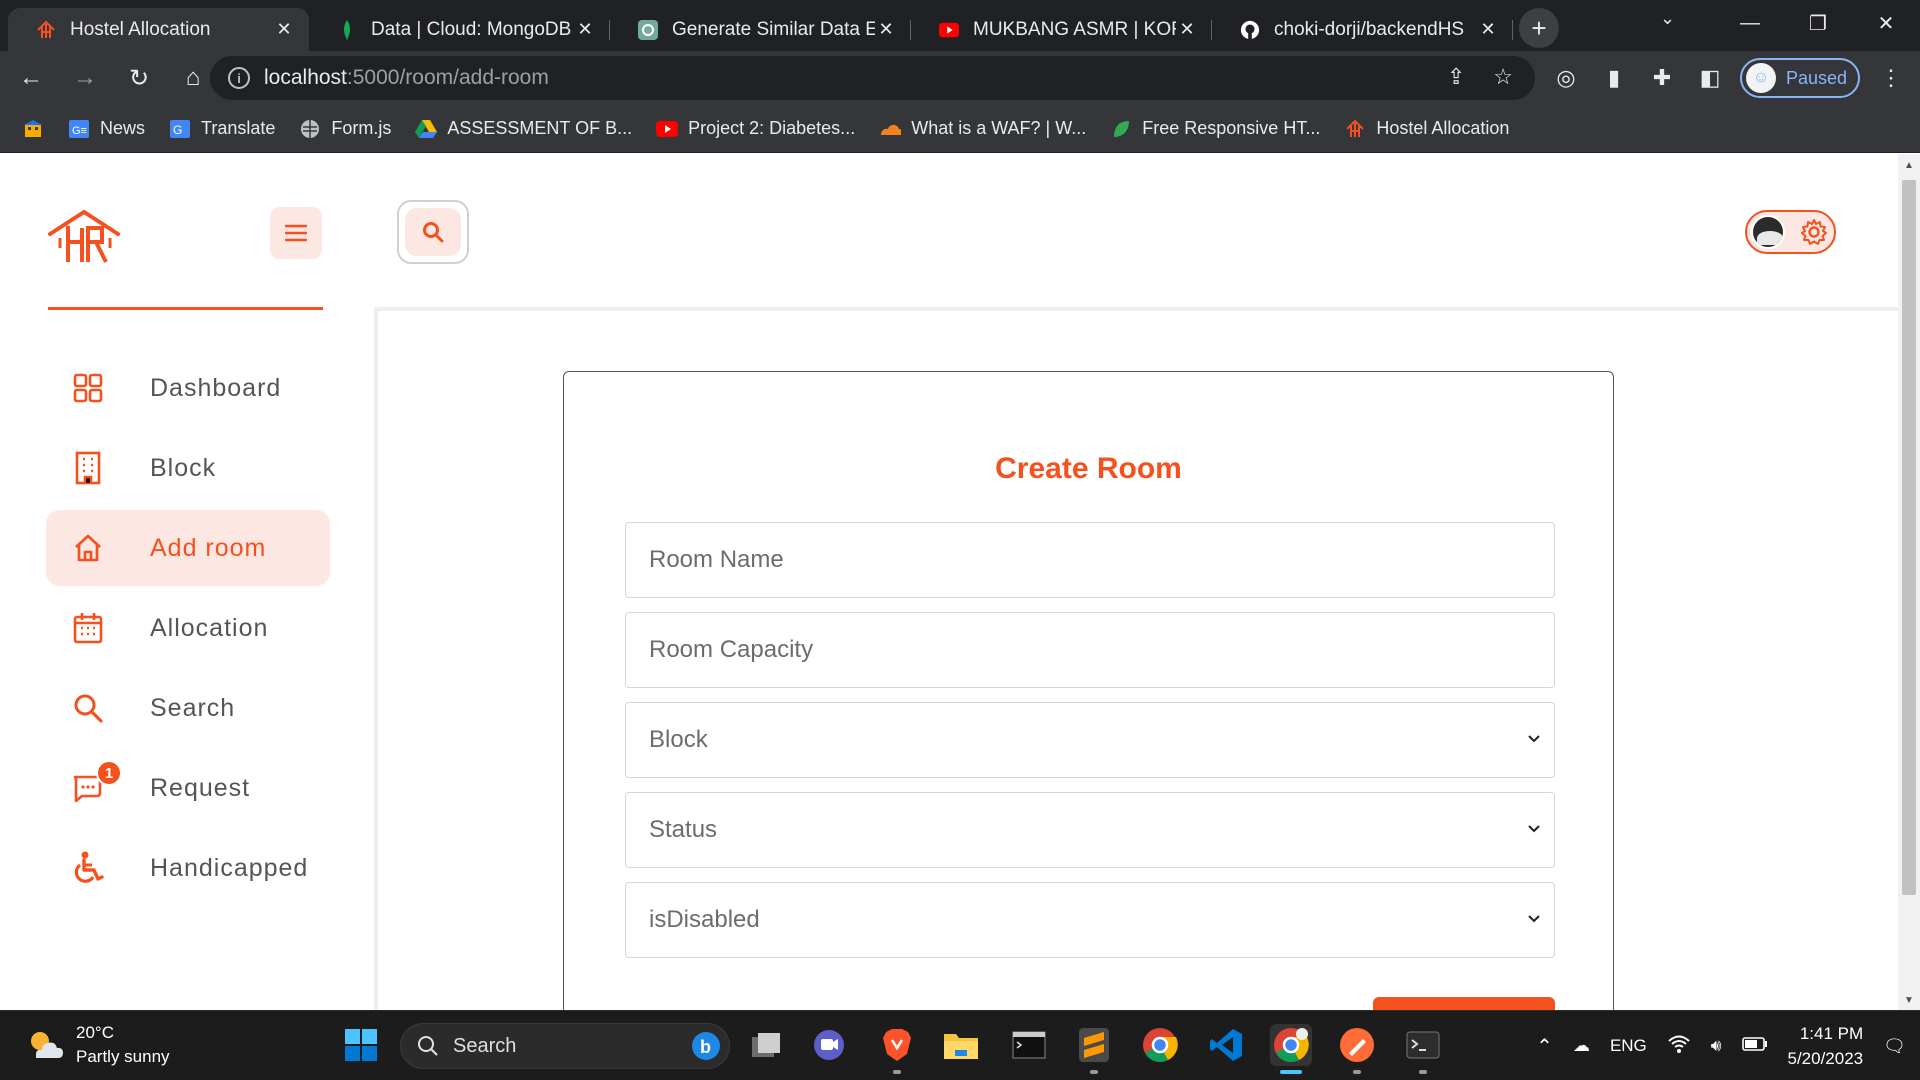 The image size is (1920, 1080). Describe the element at coordinates (84, 236) in the screenshot. I see `hostel-logo` at that location.